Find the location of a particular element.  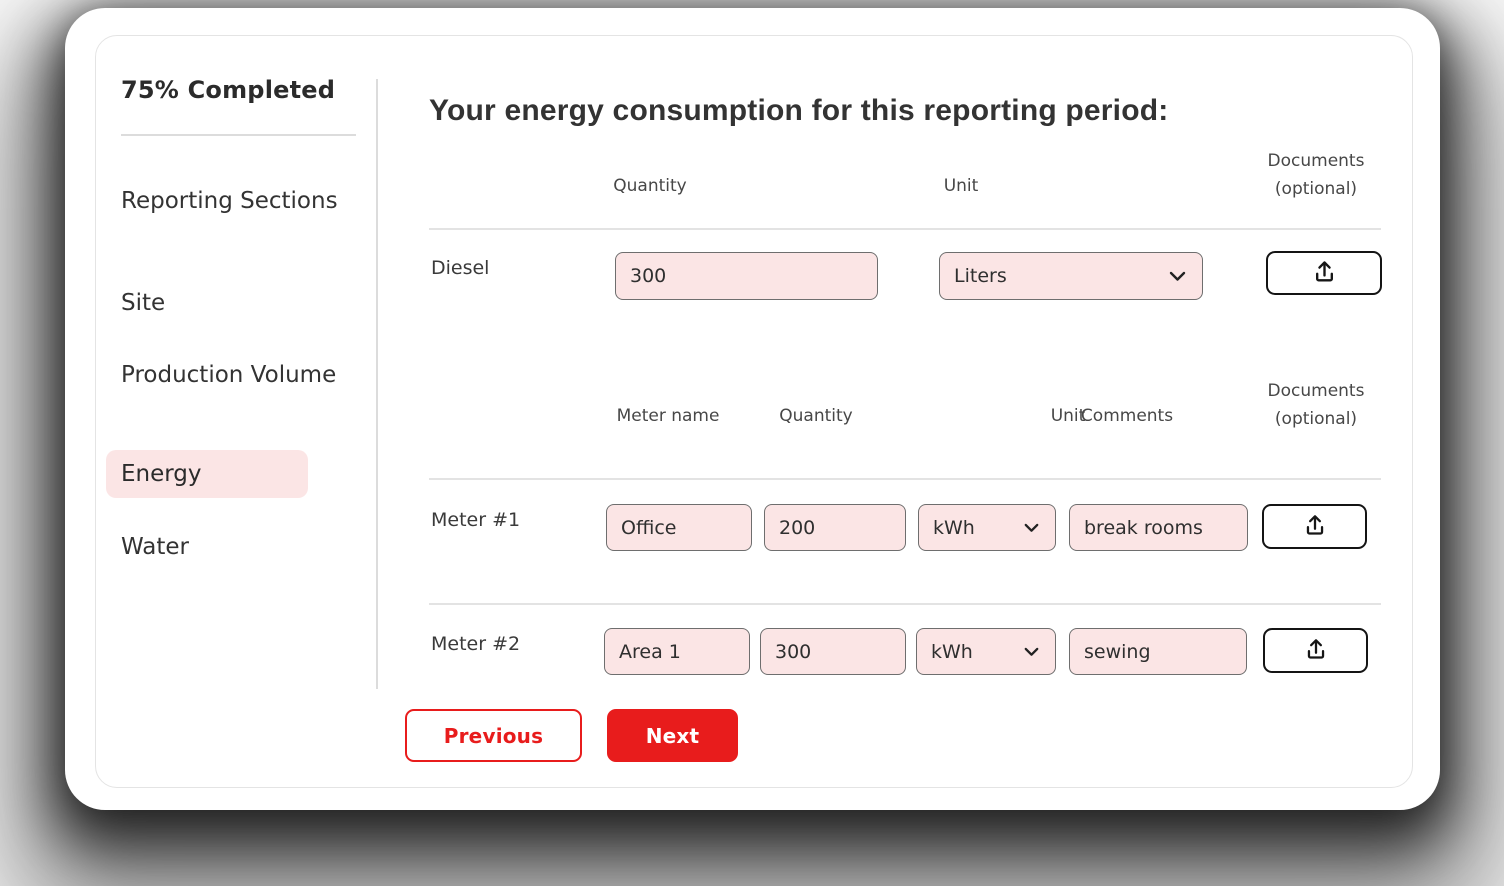

meter1-name-input is located at coordinates (679, 527).